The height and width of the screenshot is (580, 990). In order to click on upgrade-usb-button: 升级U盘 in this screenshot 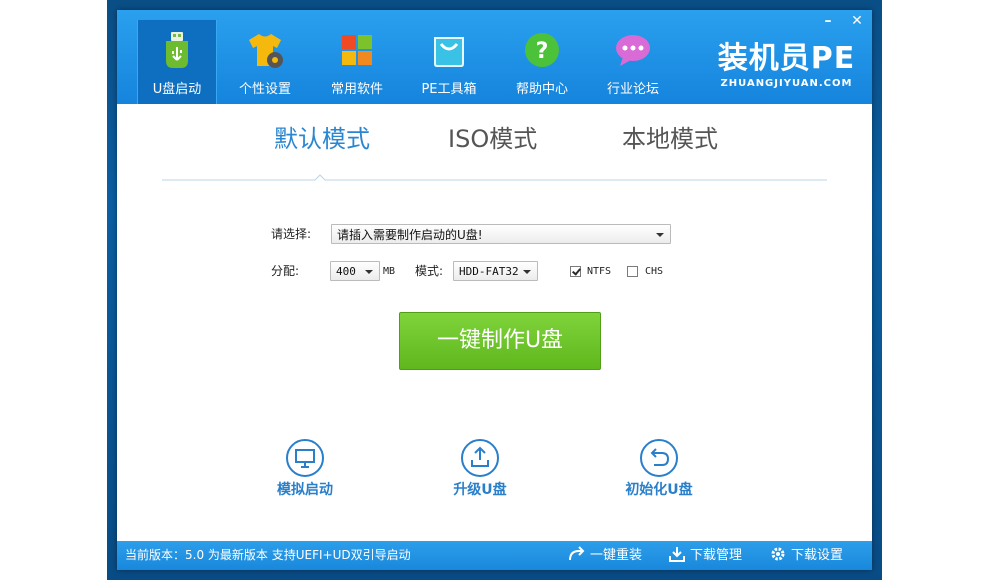, I will do `click(480, 468)`.